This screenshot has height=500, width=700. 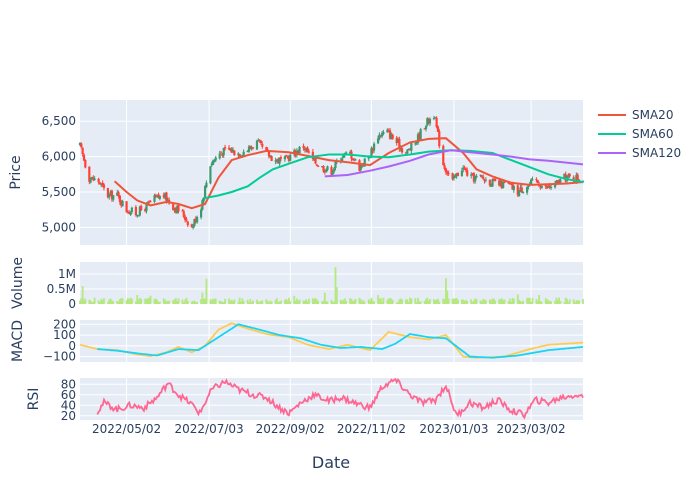 I want to click on price-y-tick-label: 5,000, so click(x=59, y=227).